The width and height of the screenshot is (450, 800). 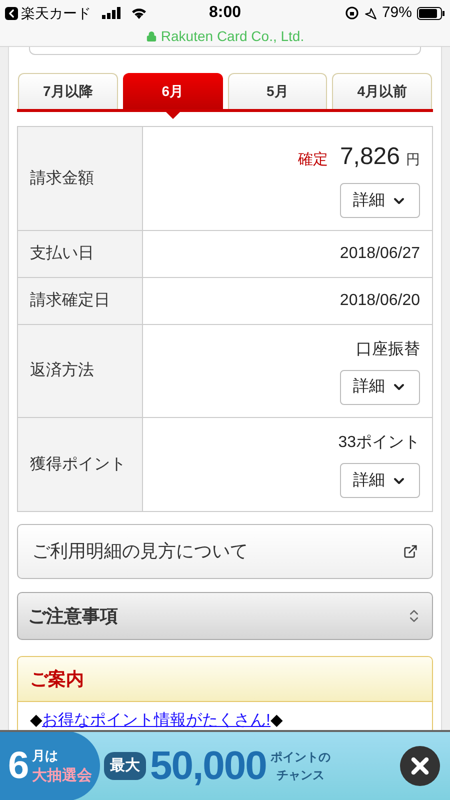 I want to click on month-tab: 6月, so click(x=172, y=91).